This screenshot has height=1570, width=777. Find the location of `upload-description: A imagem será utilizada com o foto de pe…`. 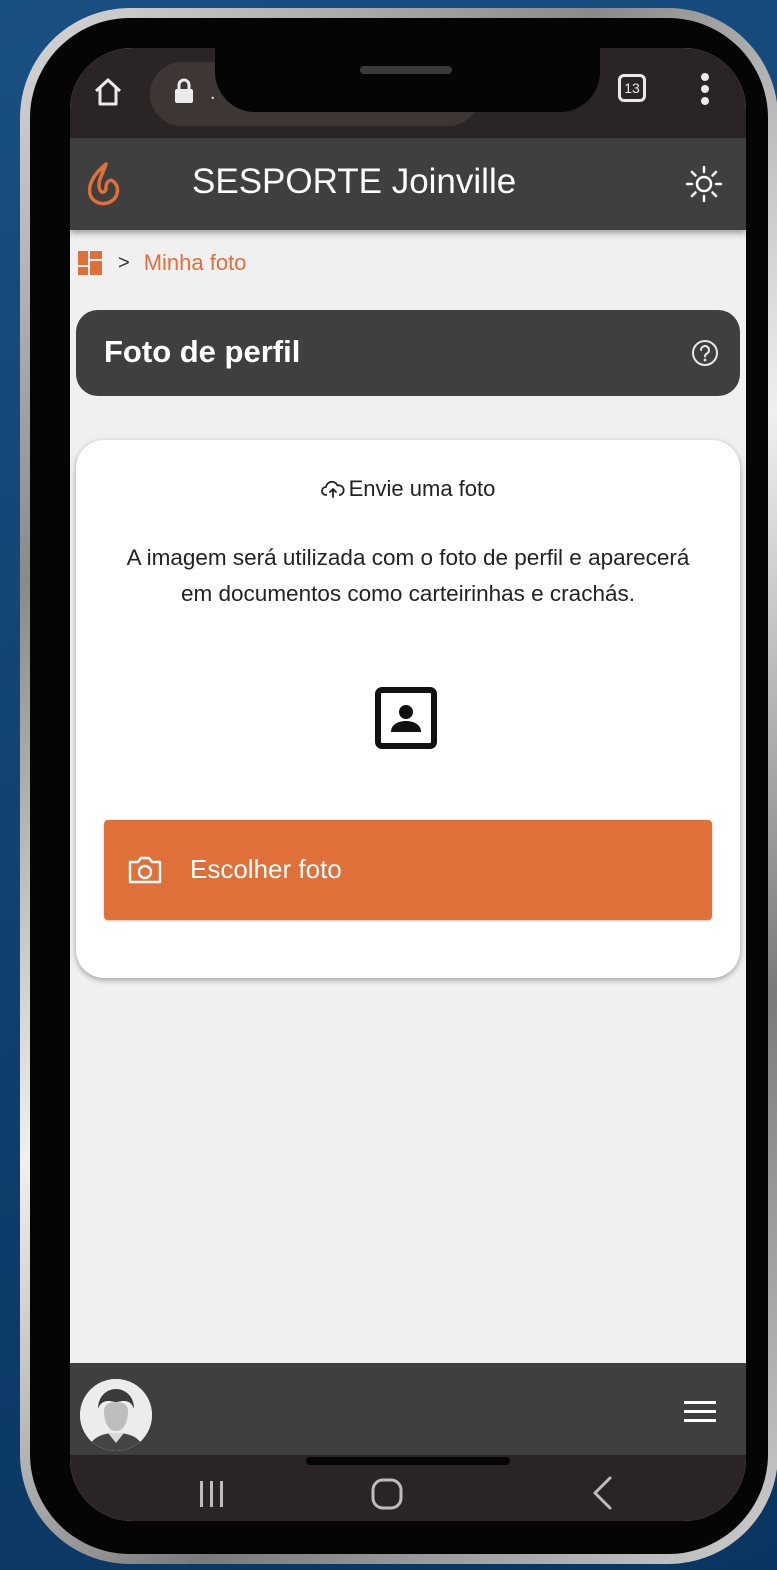

upload-description: A imagem será utilizada com o foto de pe… is located at coordinates (408, 575).